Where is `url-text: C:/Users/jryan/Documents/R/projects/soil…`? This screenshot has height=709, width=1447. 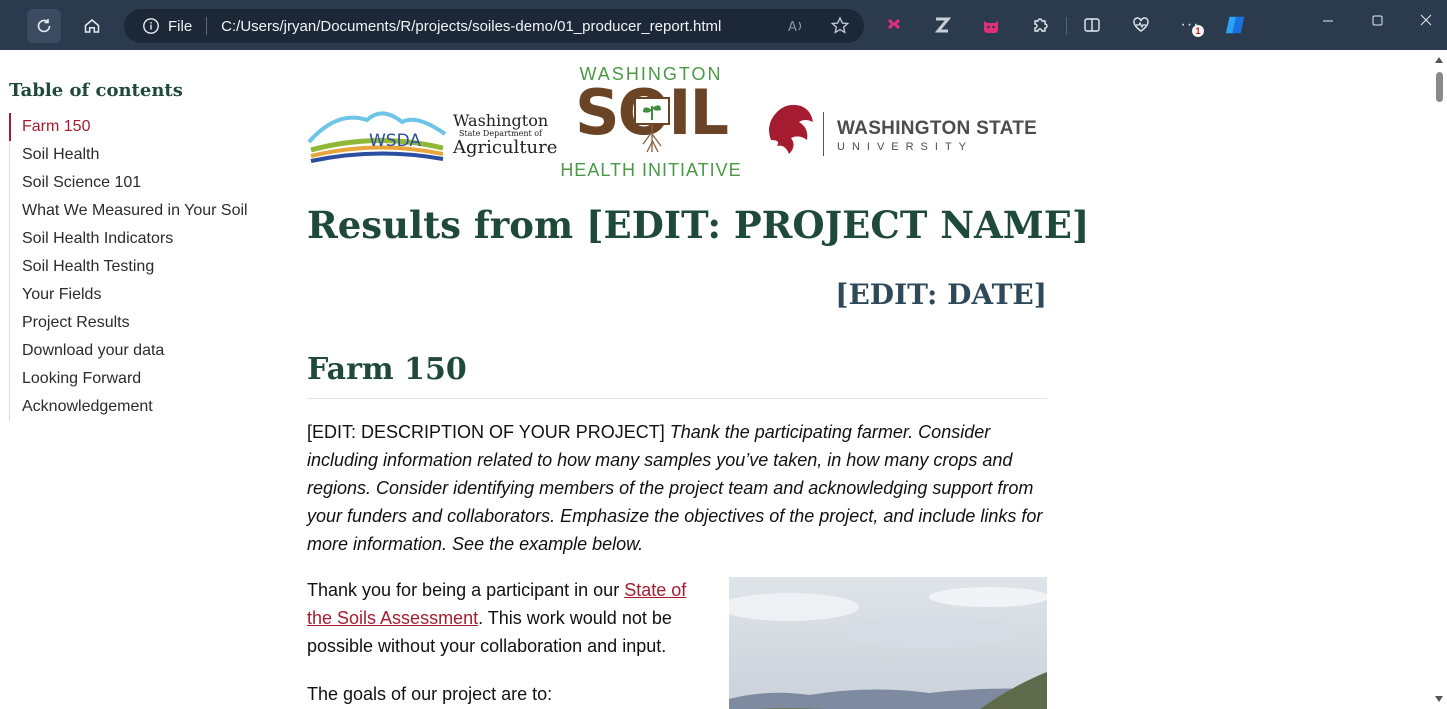 url-text: C:/Users/jryan/Documents/R/projects/soil… is located at coordinates (471, 26).